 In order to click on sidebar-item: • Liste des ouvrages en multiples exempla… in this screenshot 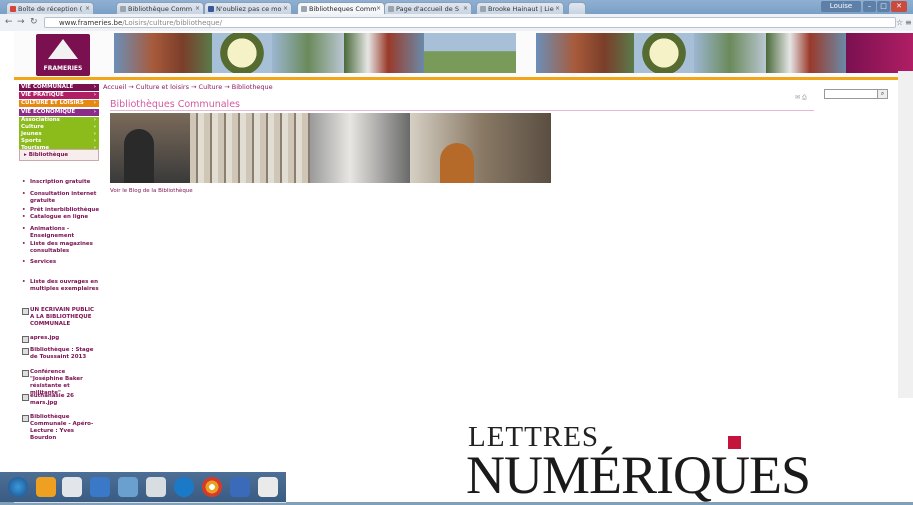, I will do `click(61, 286)`.